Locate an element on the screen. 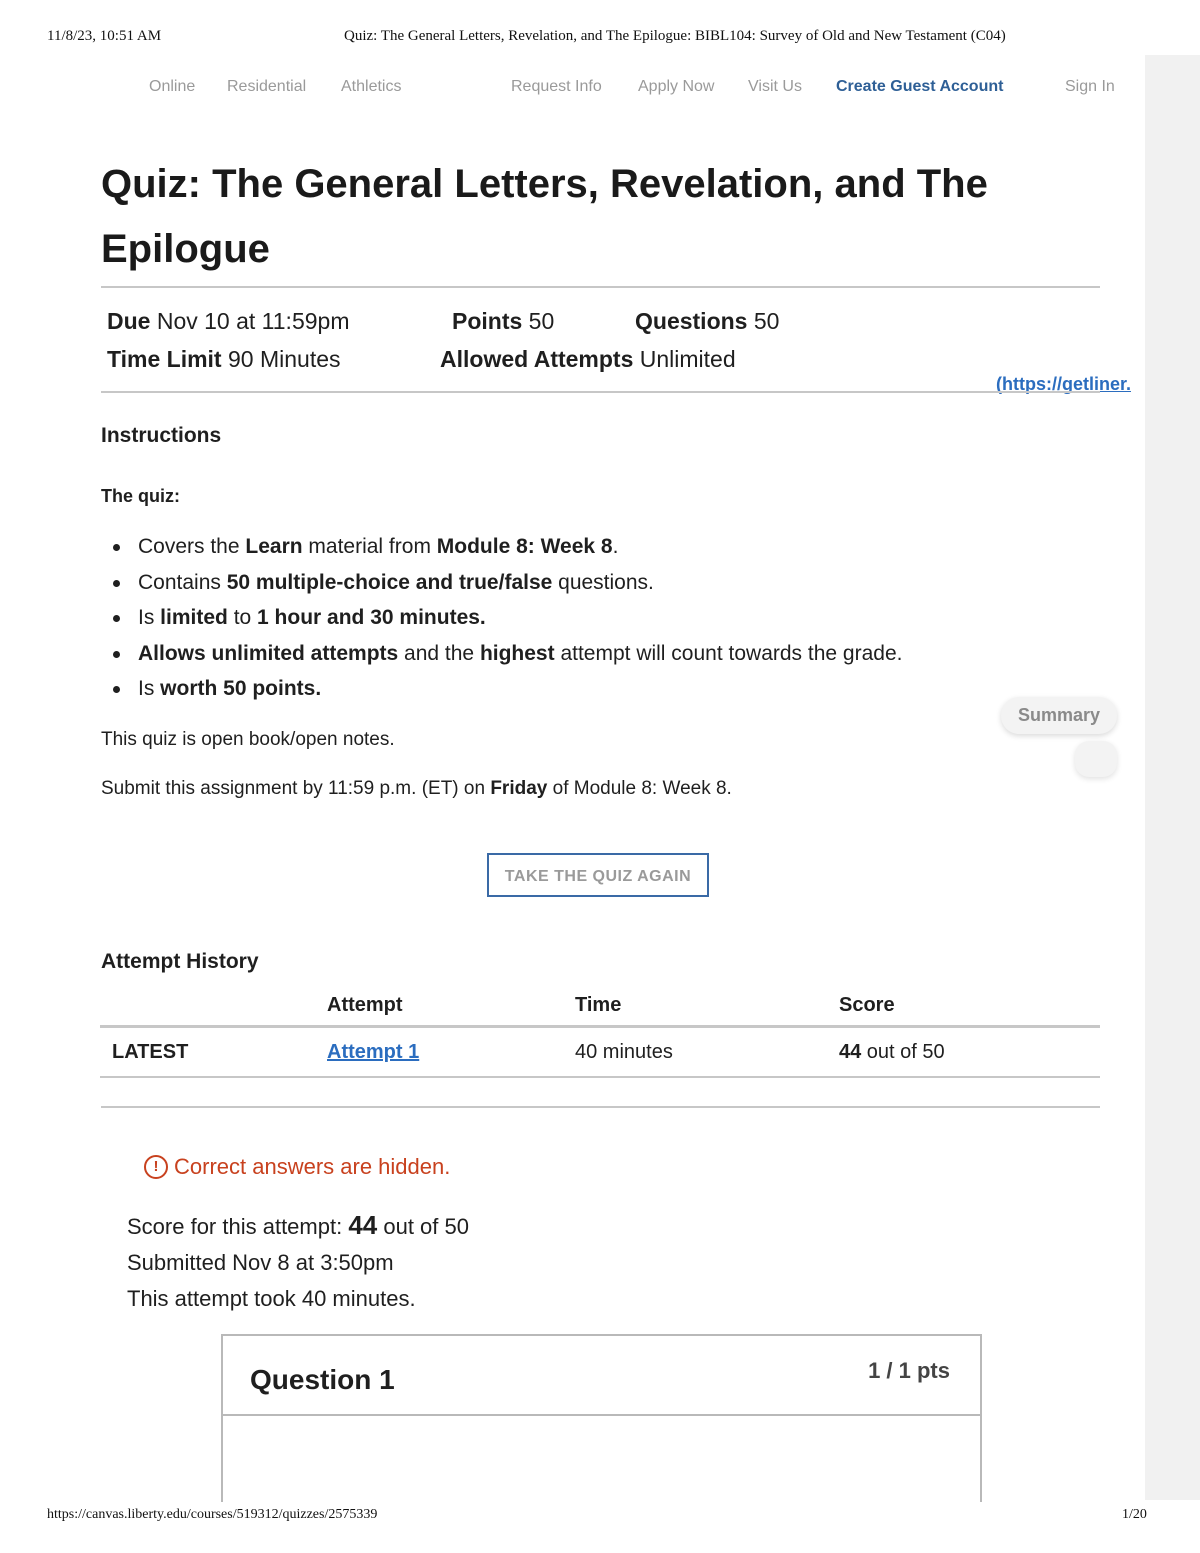 This screenshot has height=1553, width=1200. print-date: 11/8/23, 10:51 AM is located at coordinates (104, 36).